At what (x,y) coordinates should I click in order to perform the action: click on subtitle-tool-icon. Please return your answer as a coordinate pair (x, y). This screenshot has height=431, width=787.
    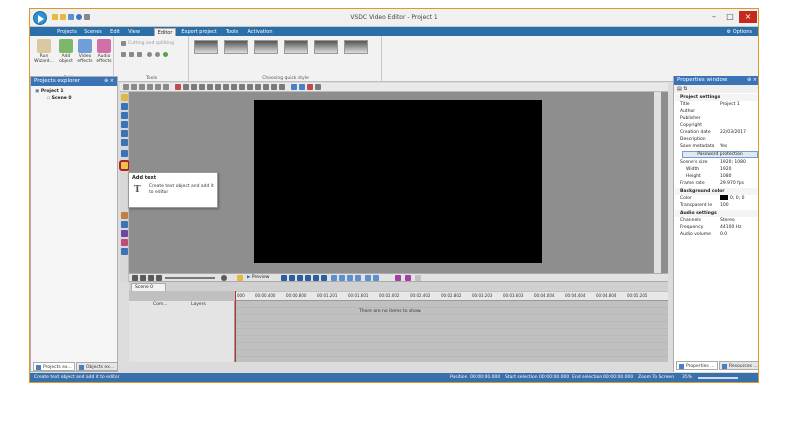
    Looking at the image, I should click on (124, 153).